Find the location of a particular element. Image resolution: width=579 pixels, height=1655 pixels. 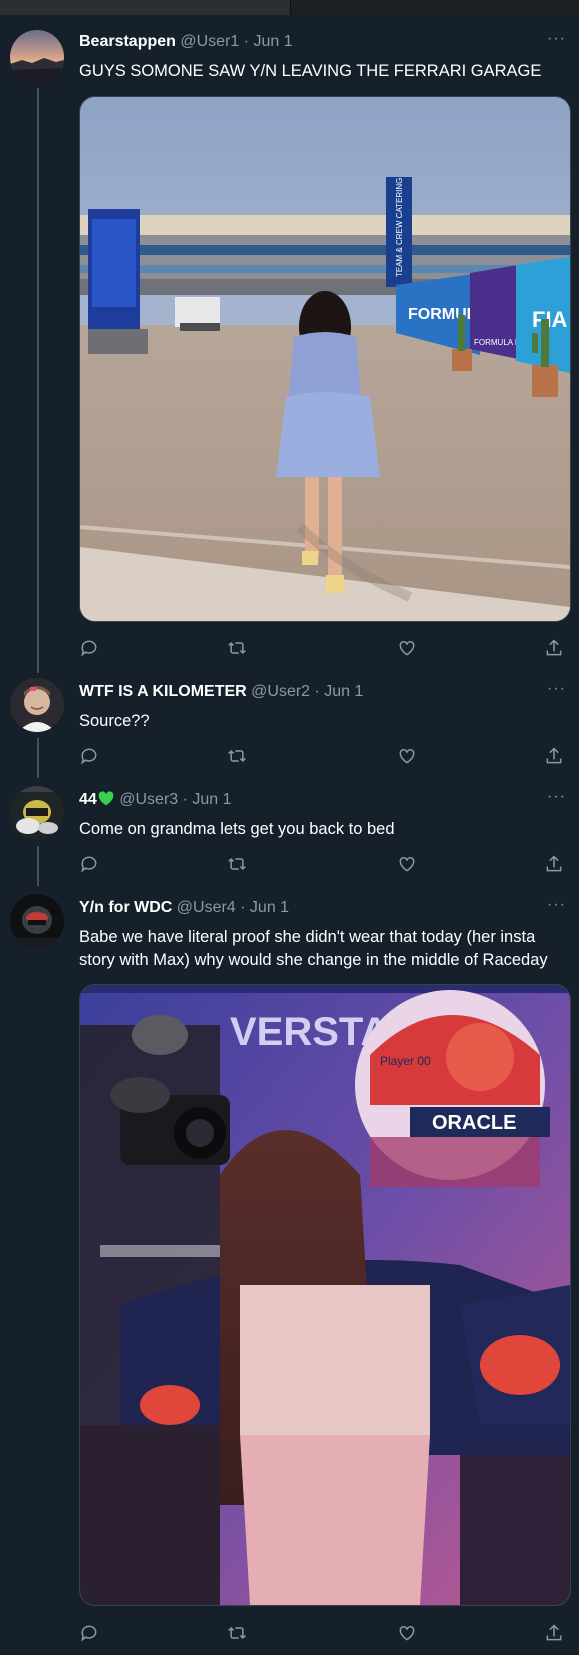

tweet-header: Y/n for WDC @User4 · Jun 1 is located at coordinates (184, 908).